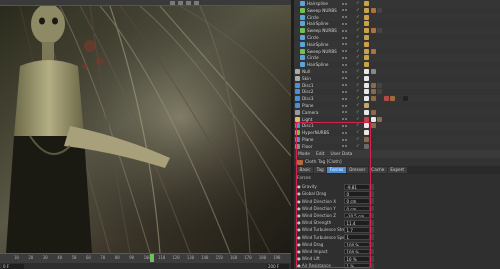 The image size is (500, 269). Describe the element at coordinates (172, 2) in the screenshot. I see `move-icon` at that location.